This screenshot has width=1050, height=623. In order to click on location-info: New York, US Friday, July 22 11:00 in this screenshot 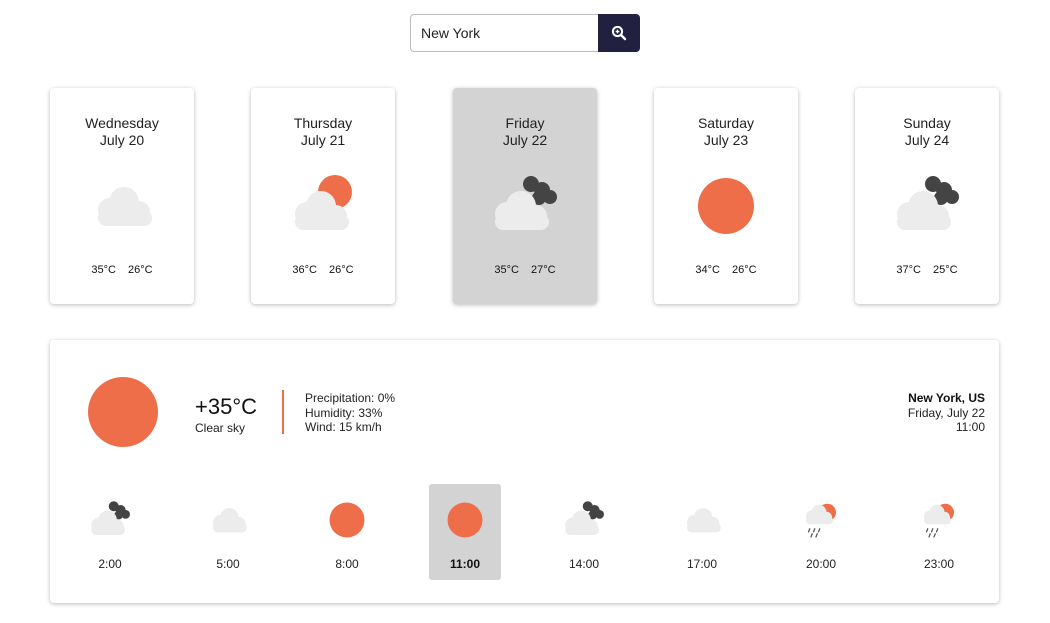, I will do `click(946, 413)`.